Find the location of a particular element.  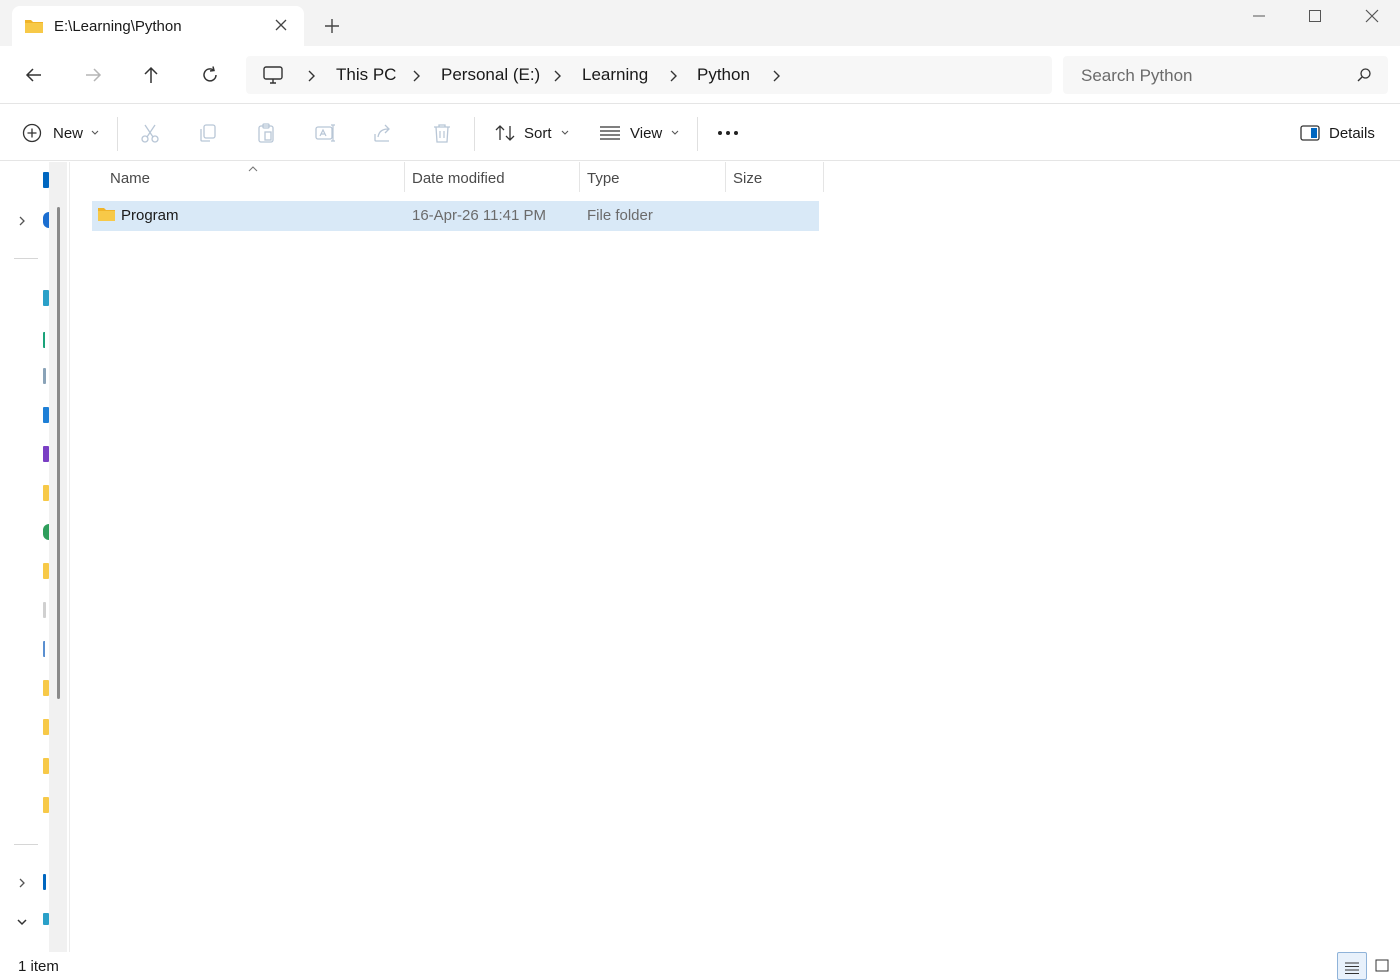

command-bar: New Sort View Details is located at coordinates (700, 133).